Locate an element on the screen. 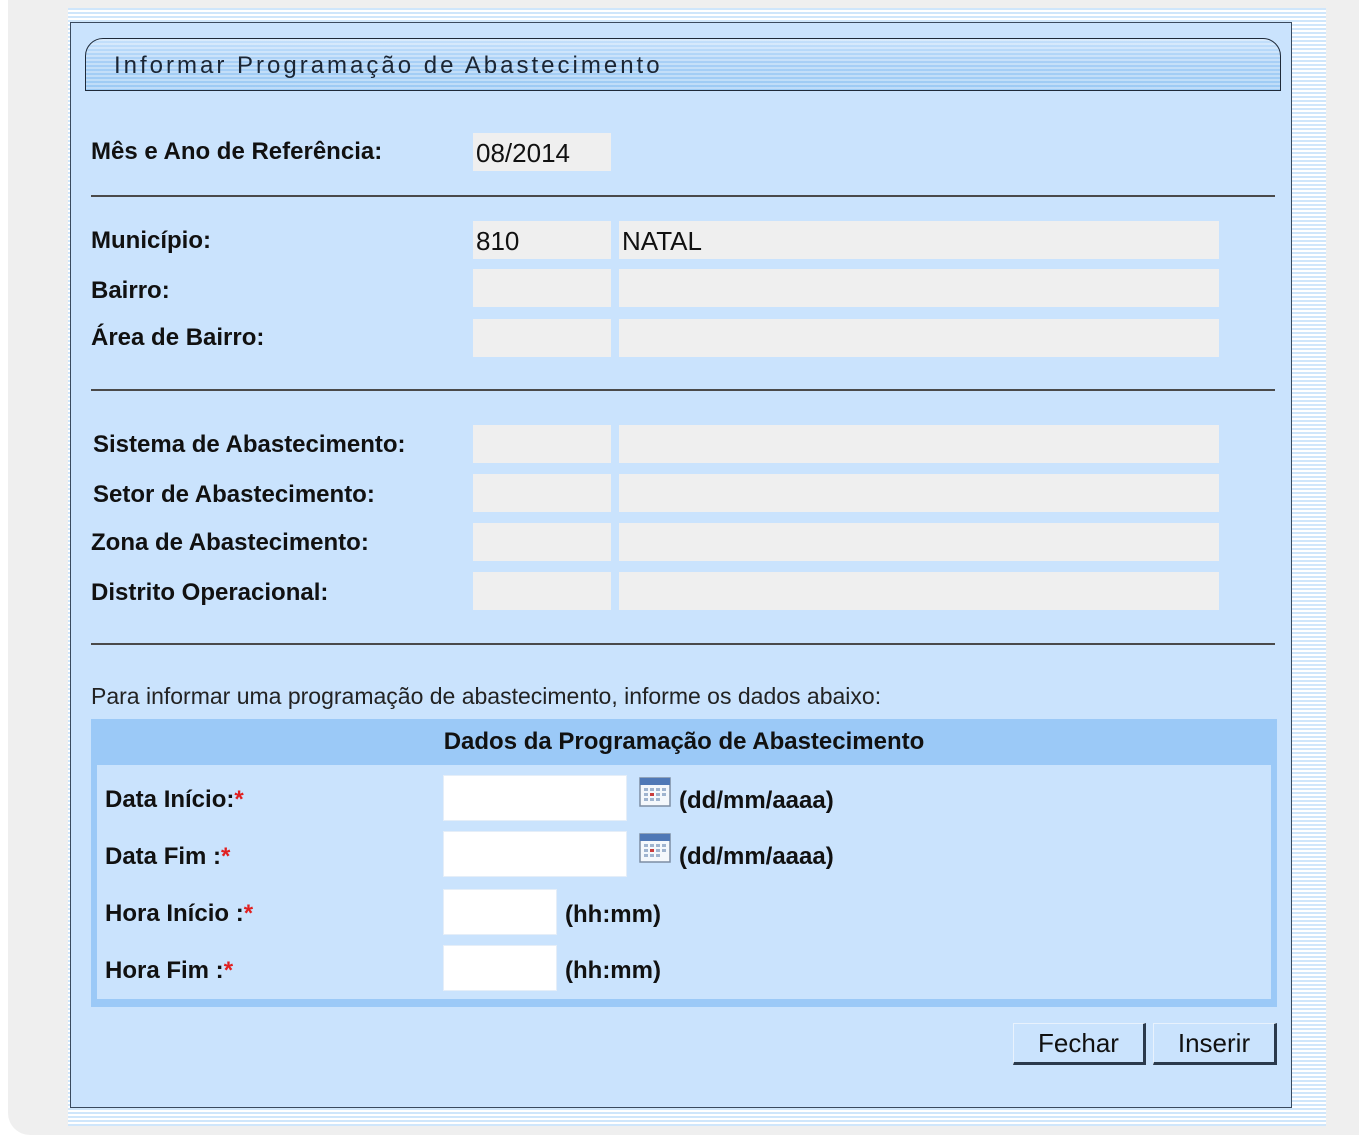  bairro-code is located at coordinates (542, 288).